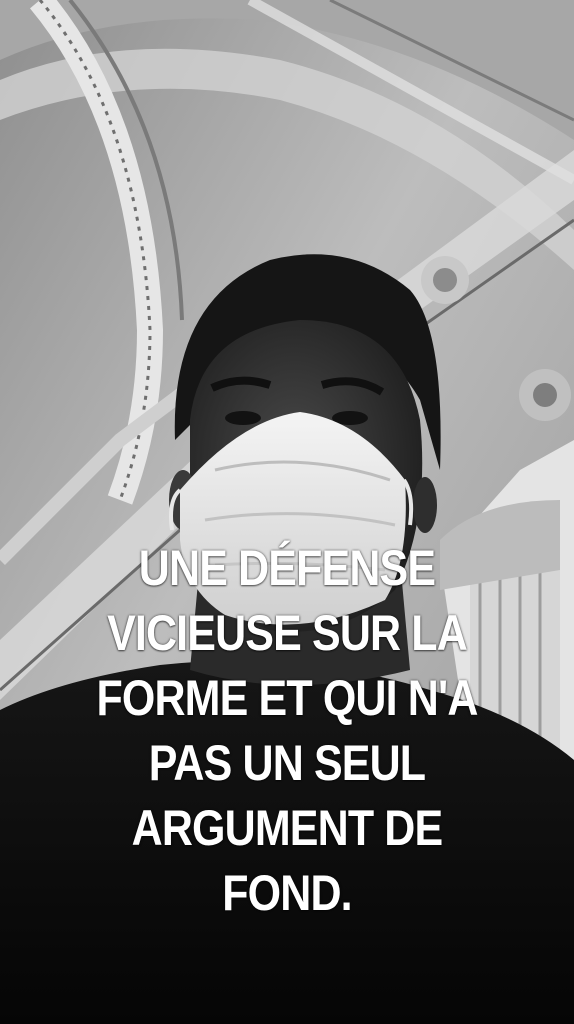  Describe the element at coordinates (287, 763) in the screenshot. I see `caption-line: PAS UN SEUL` at that location.